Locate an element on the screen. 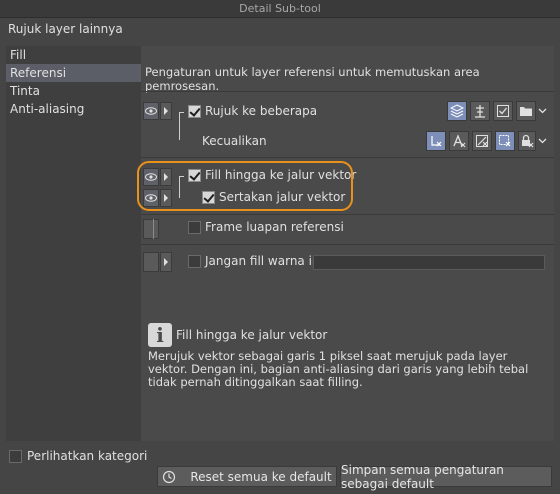 The width and height of the screenshot is (560, 494). sidebar-item-fill: Fill is located at coordinates (73, 55).